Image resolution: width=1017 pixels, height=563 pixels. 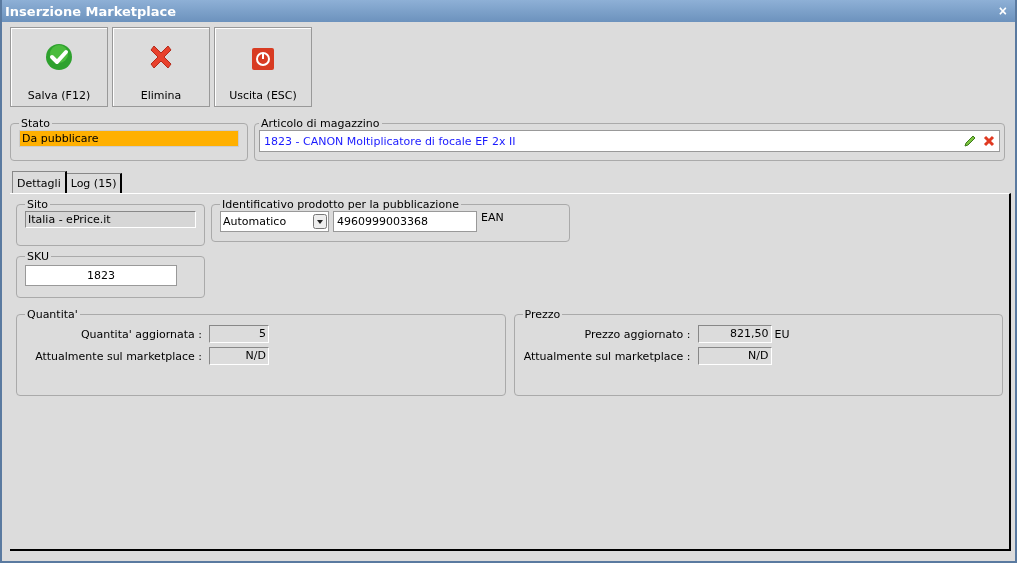 I want to click on id-type-dropdown: Automatico, so click(x=274, y=221).